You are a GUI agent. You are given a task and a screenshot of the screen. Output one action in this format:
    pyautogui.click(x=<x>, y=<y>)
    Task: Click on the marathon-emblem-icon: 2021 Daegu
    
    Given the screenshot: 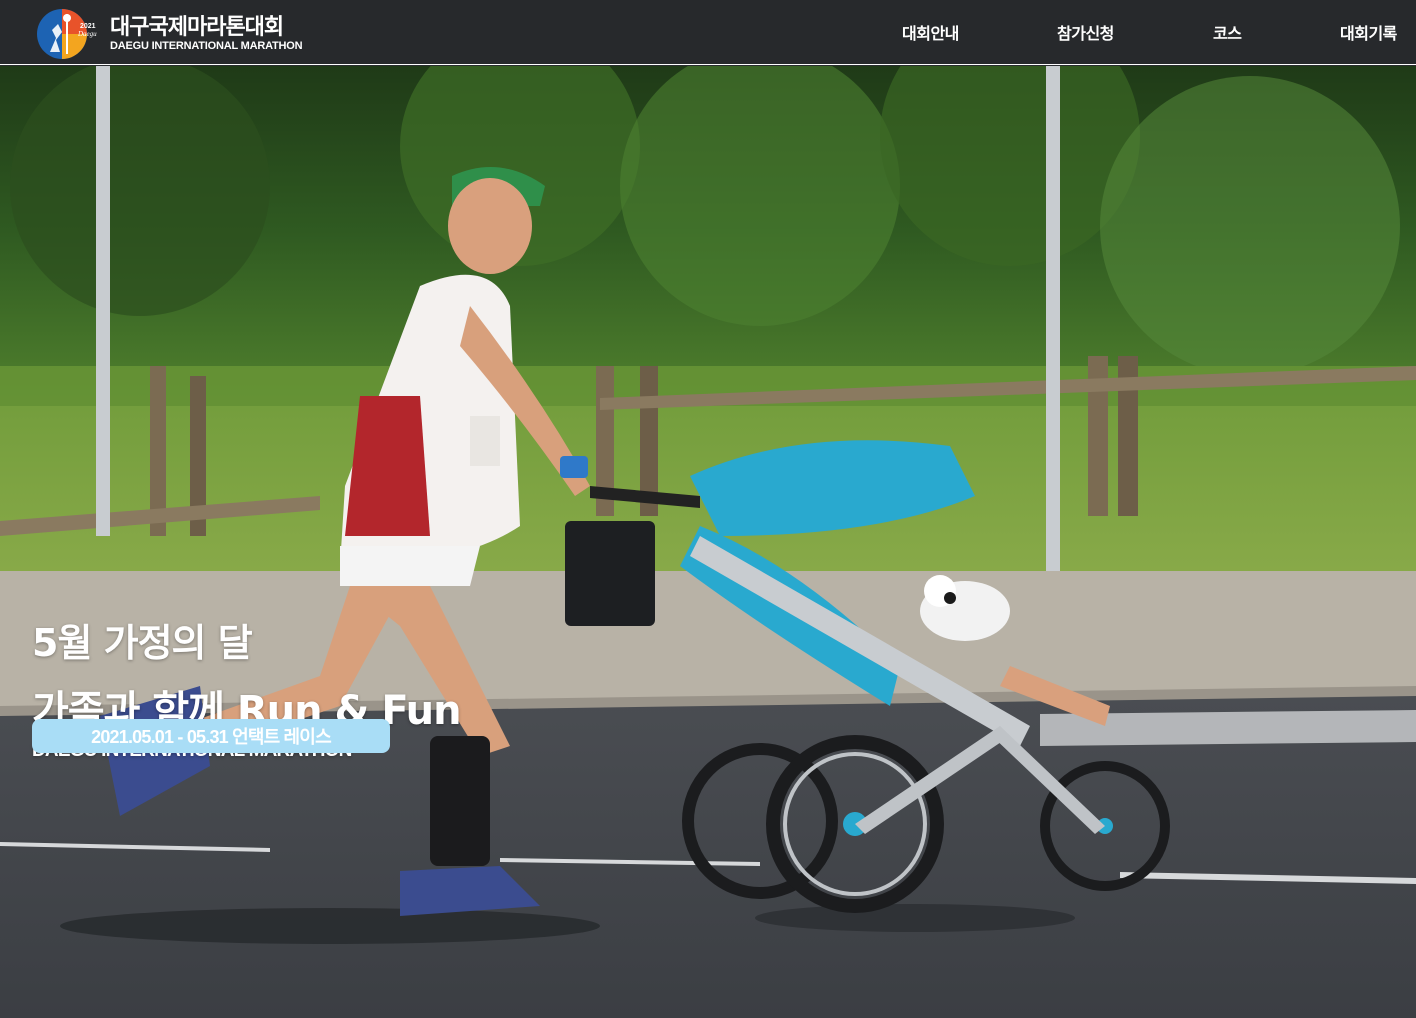 What is the action you would take?
    pyautogui.click(x=70, y=34)
    